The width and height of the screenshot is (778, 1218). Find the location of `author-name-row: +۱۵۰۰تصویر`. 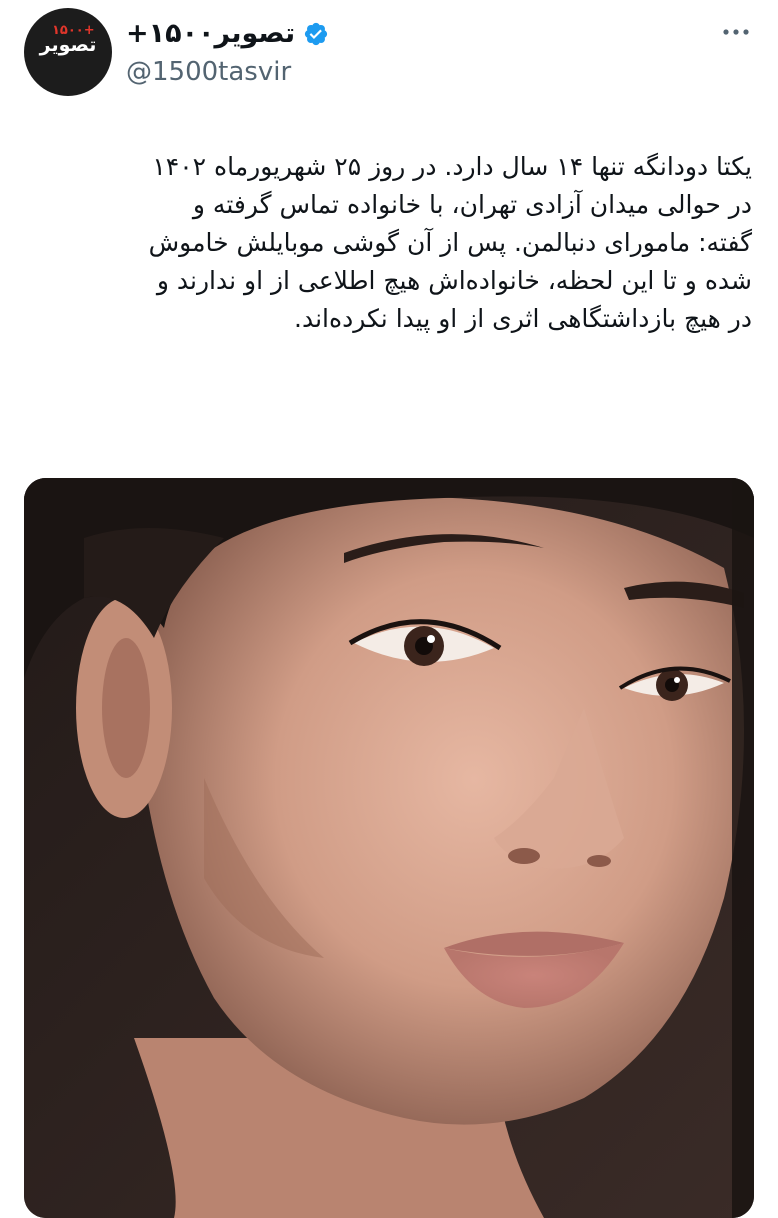

author-name-row: +۱۵۰۰تصویر is located at coordinates (227, 34).